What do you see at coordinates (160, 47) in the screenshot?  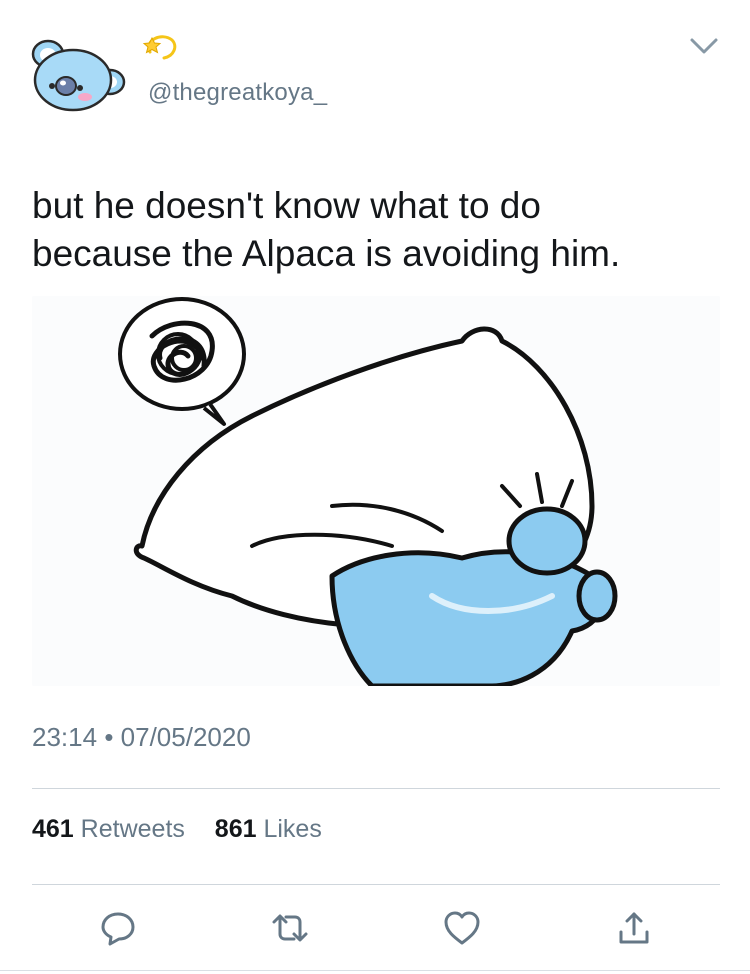 I see `dizzy-emoji-icon` at bounding box center [160, 47].